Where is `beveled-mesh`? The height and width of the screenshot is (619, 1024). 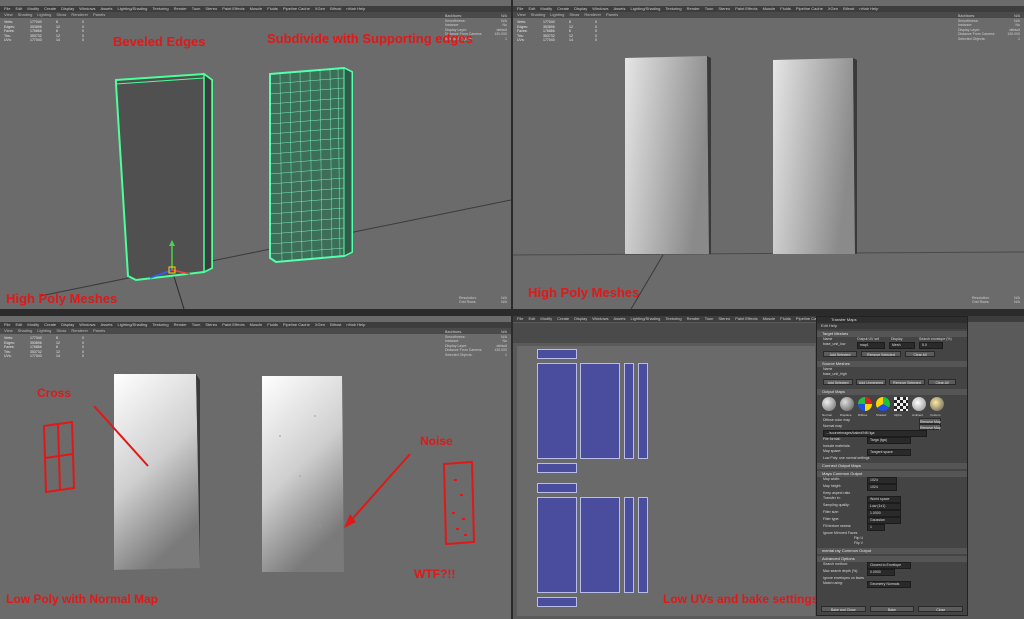 beveled-mesh is located at coordinates (164, 177).